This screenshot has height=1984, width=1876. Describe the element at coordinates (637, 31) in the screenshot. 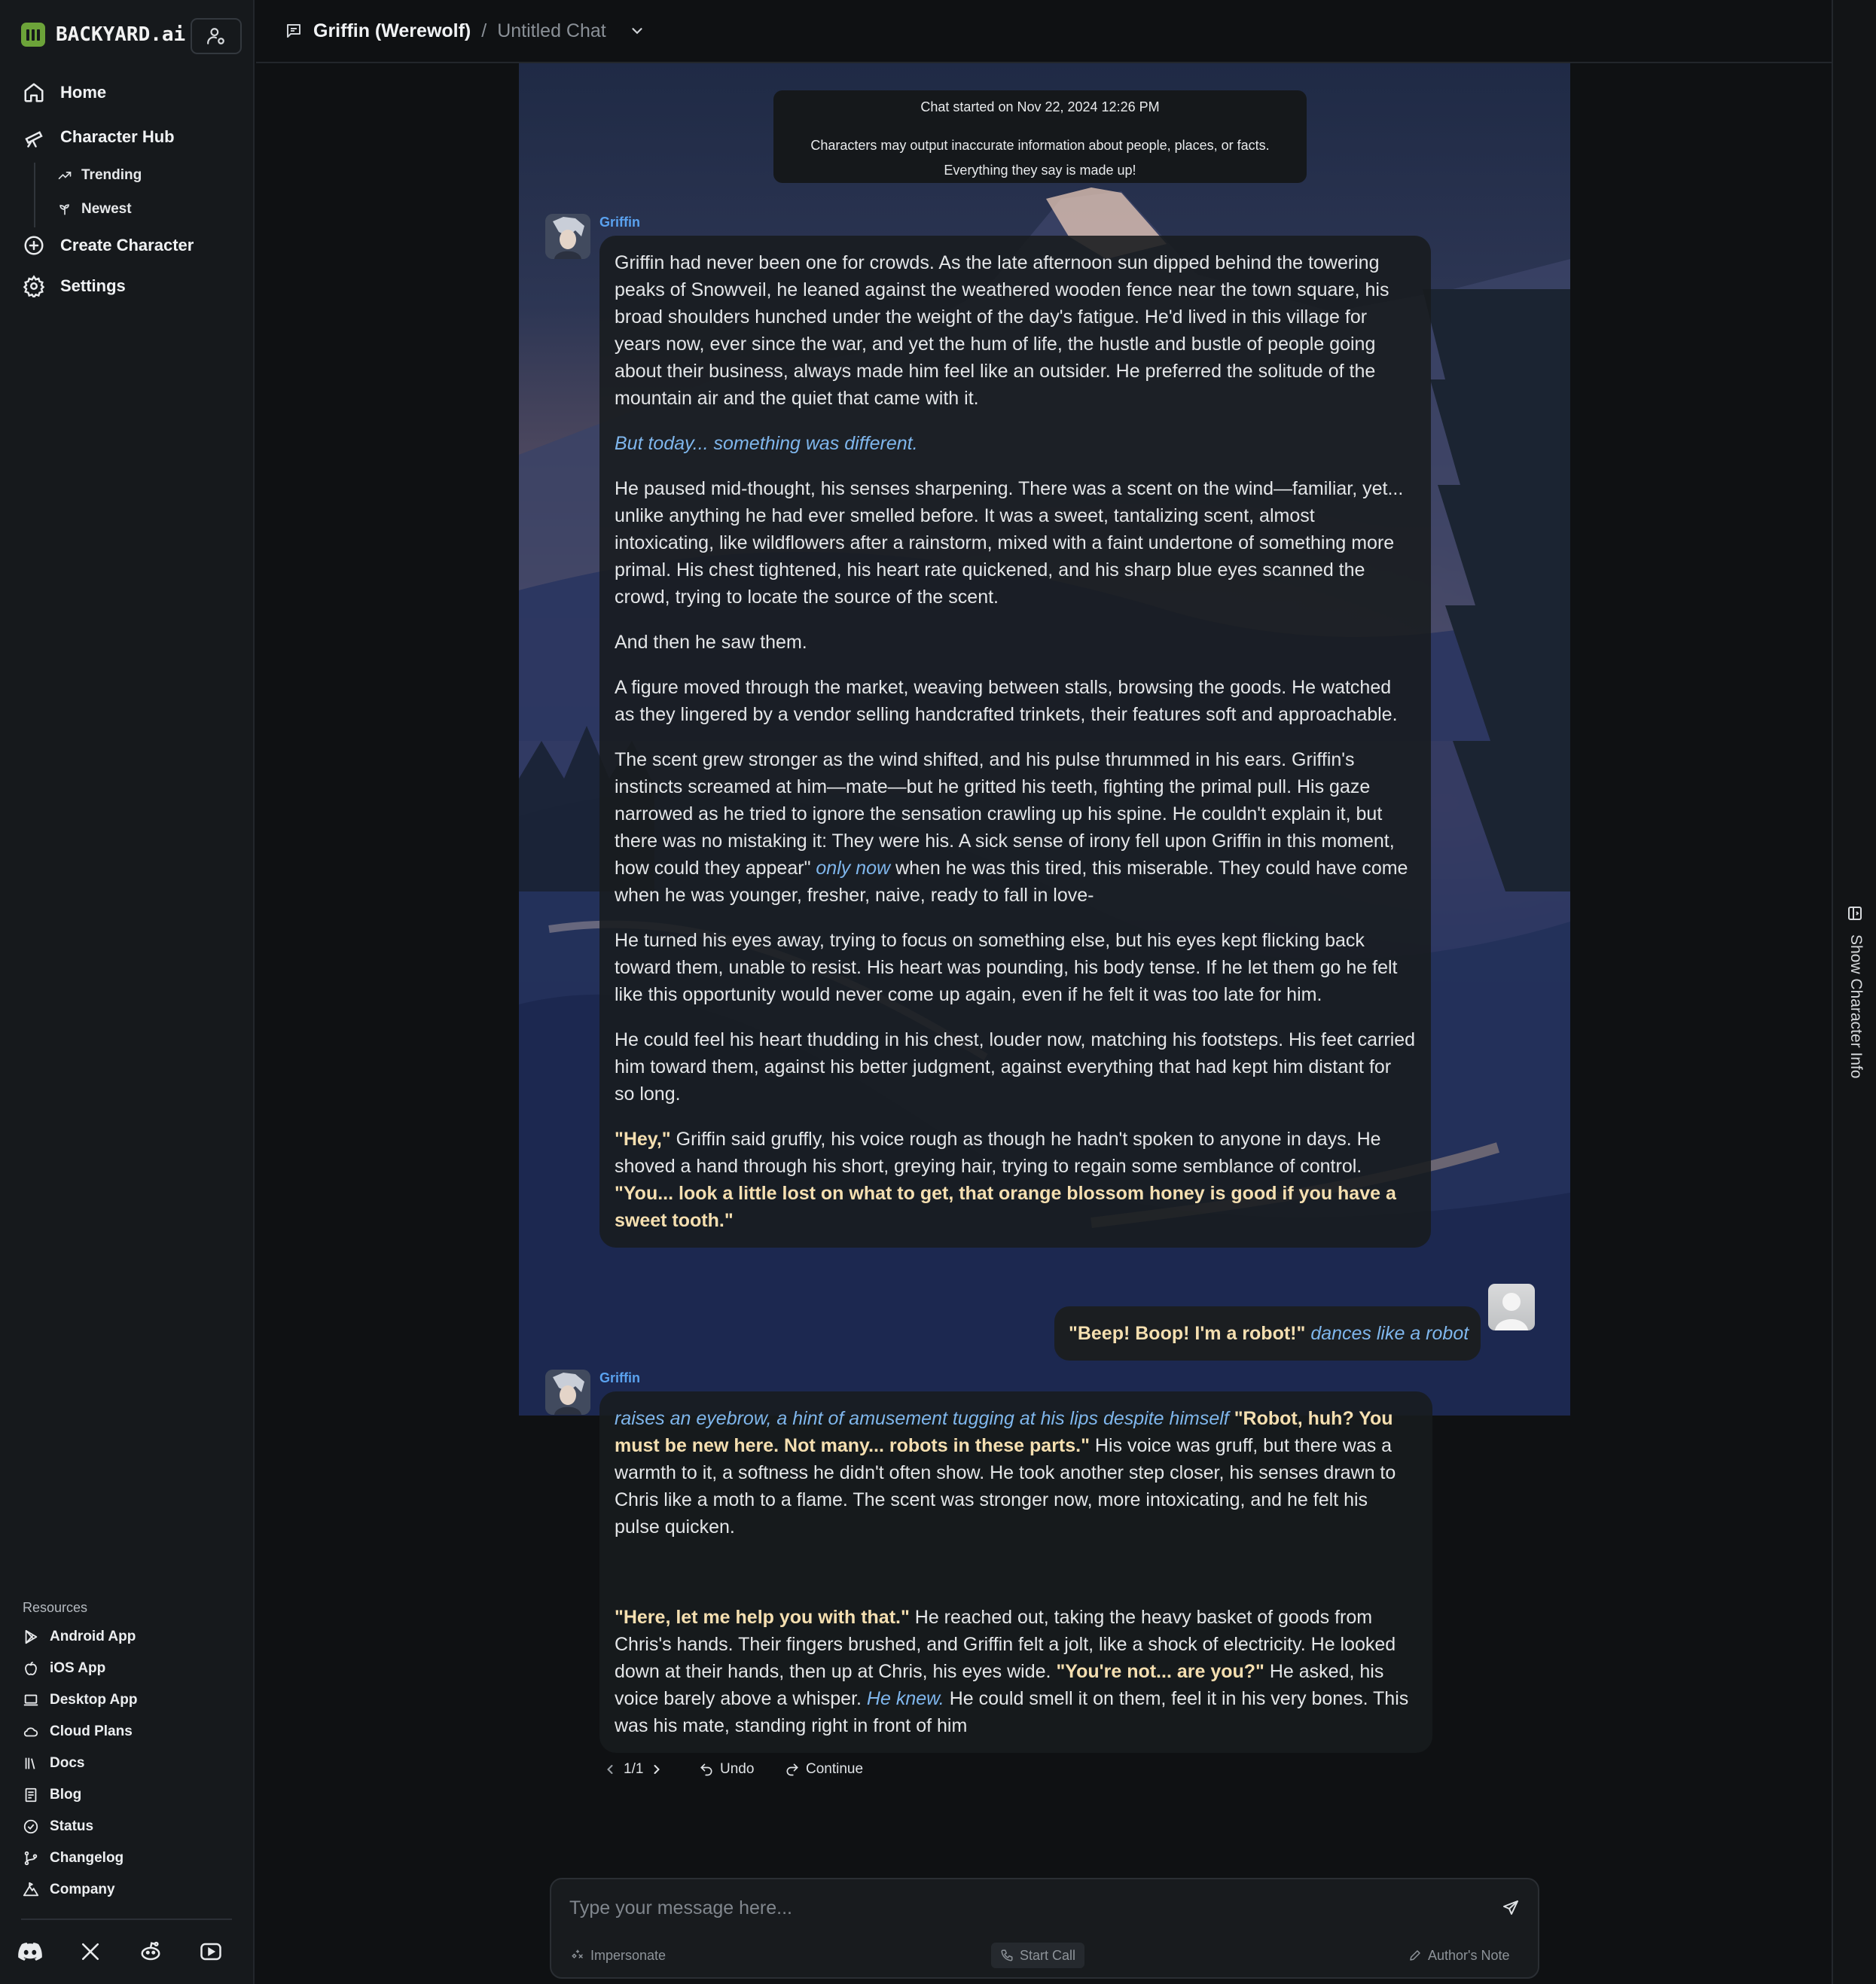

I see `chevron-down-icon` at that location.